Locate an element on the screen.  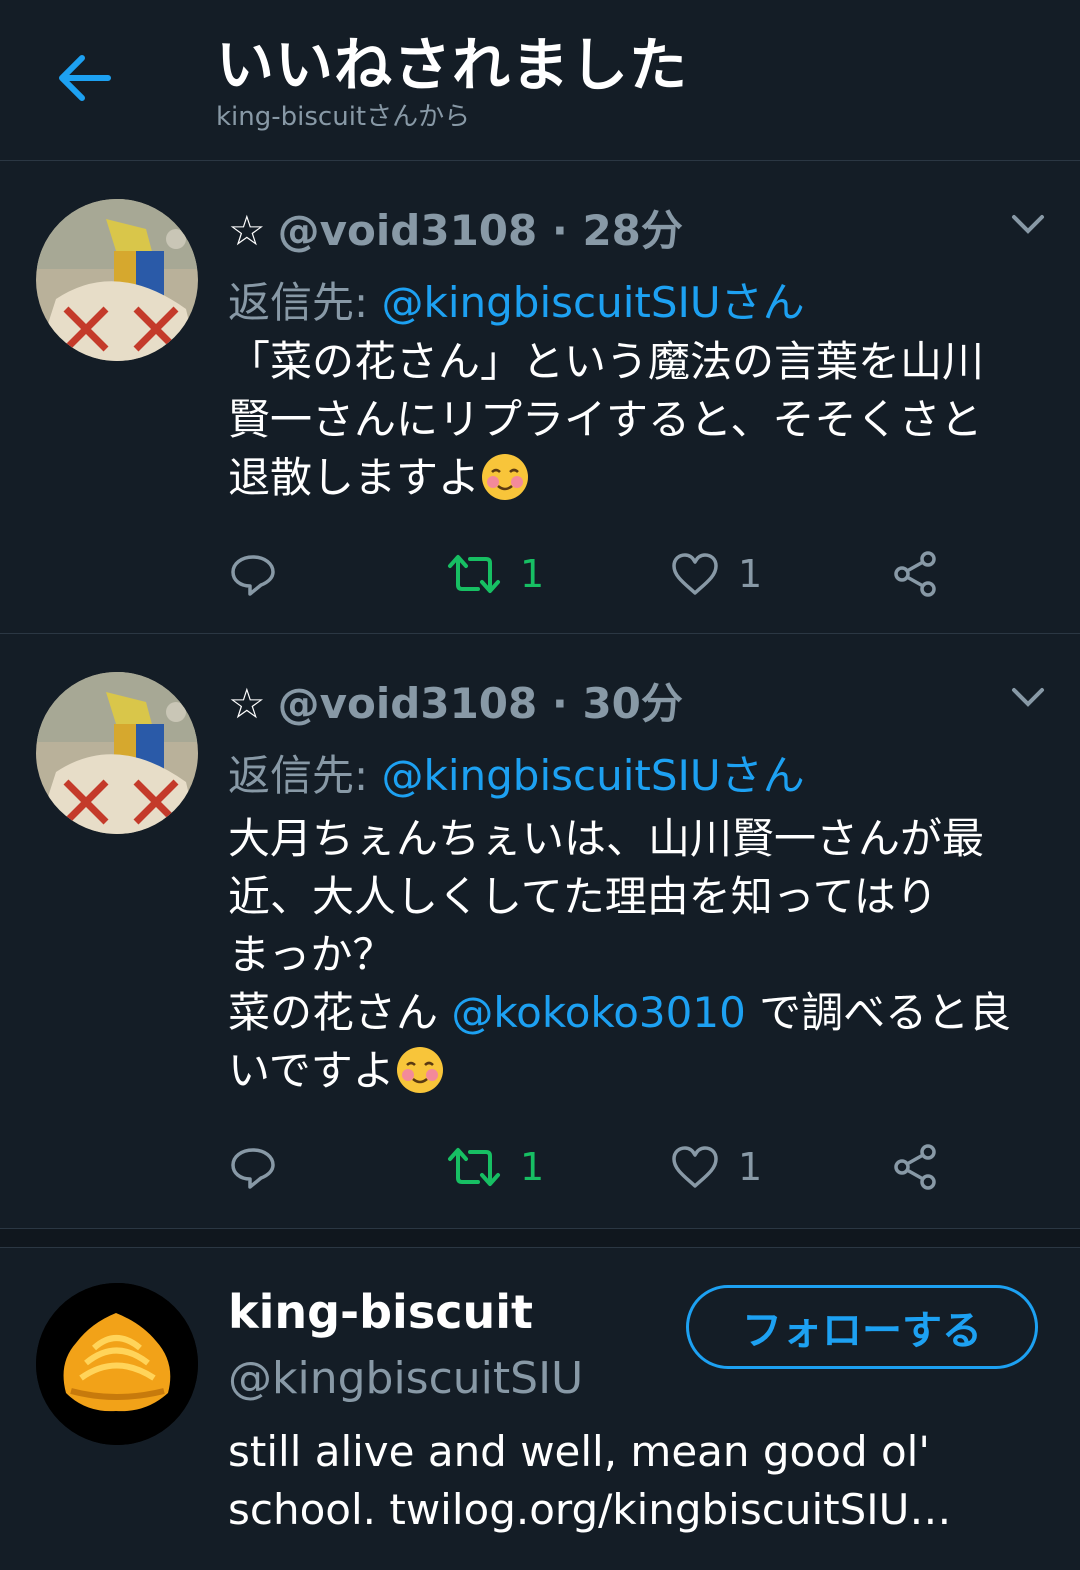
user-handle: @kingbiscuitSIU is located at coordinates (406, 1378).